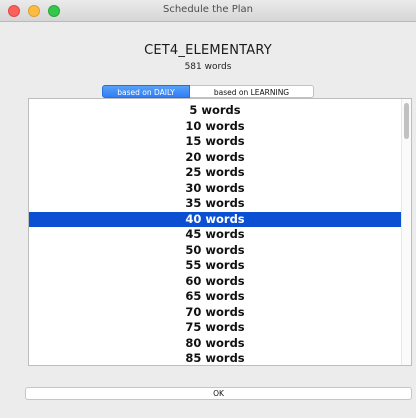 The image size is (416, 418). I want to click on list-item: 75 words, so click(215, 328).